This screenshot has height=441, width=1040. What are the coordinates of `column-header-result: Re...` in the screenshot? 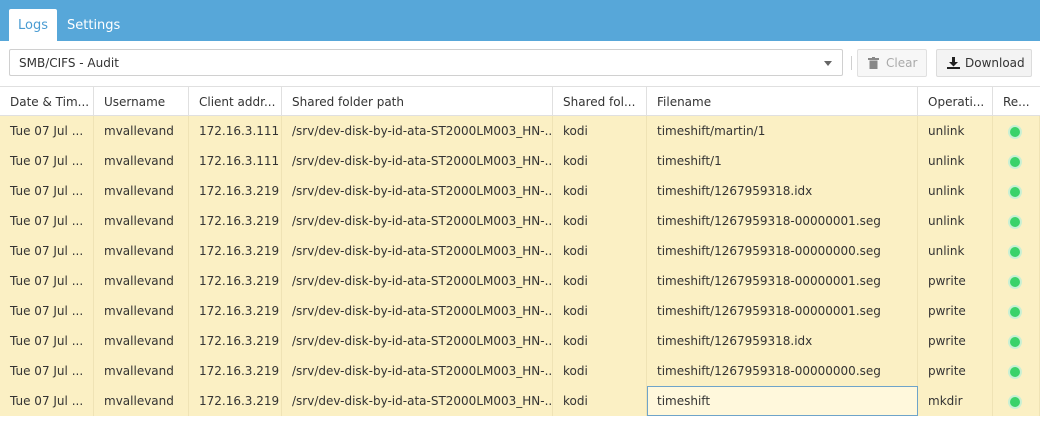 It's located at (1016, 102).